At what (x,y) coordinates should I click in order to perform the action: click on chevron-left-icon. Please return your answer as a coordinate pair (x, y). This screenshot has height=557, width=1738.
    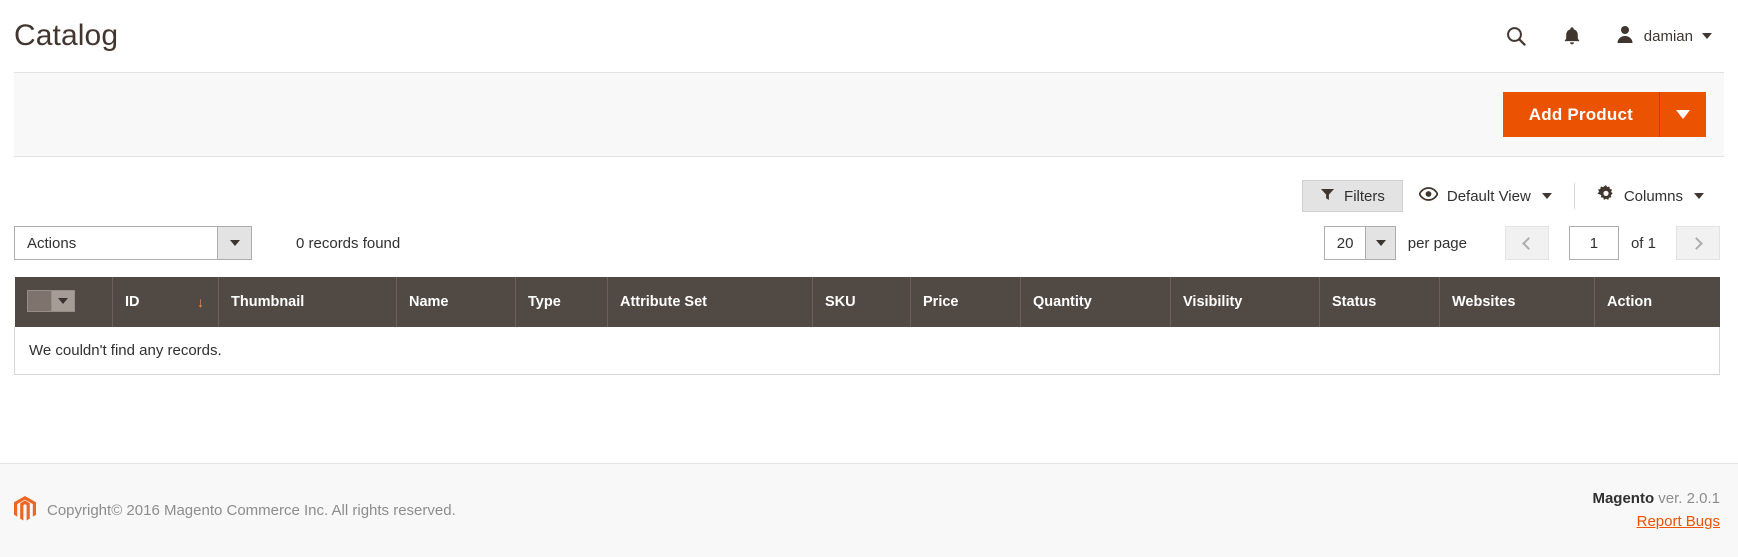
    Looking at the image, I should click on (1528, 243).